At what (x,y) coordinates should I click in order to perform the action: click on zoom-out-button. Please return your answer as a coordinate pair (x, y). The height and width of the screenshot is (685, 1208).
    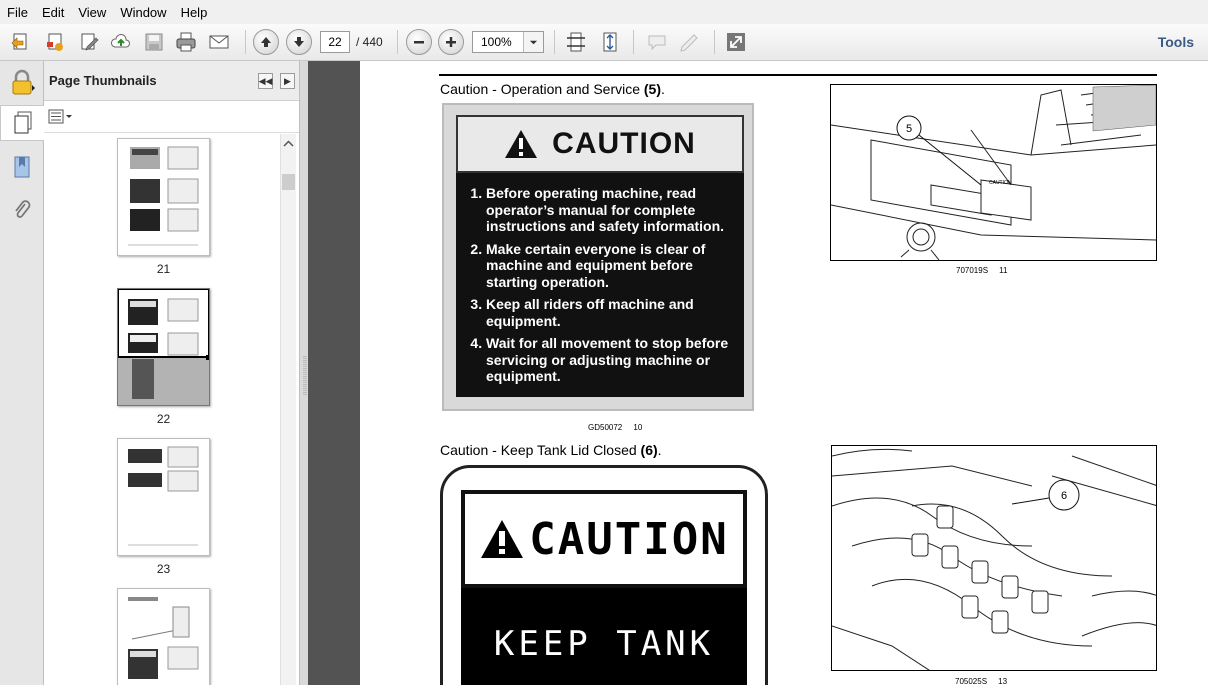
    Looking at the image, I should click on (419, 42).